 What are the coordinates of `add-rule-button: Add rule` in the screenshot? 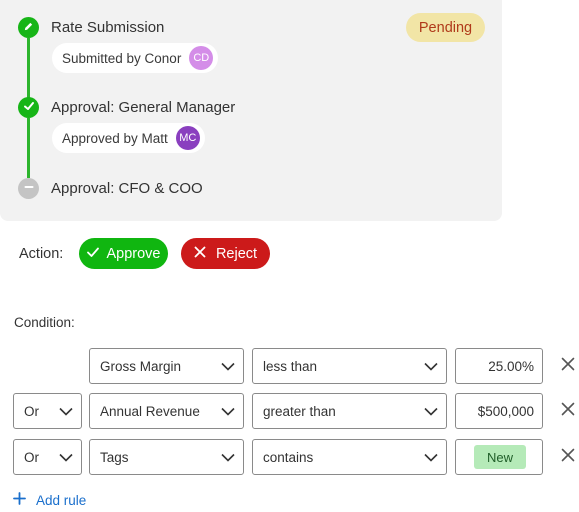 It's located at (49, 500).